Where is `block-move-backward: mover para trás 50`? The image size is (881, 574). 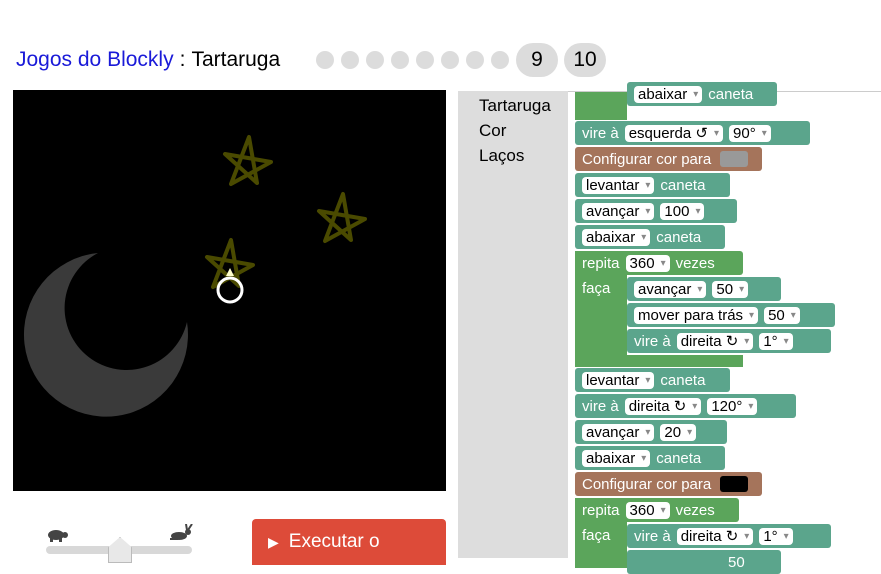
block-move-backward: mover para trás 50 is located at coordinates (731, 315).